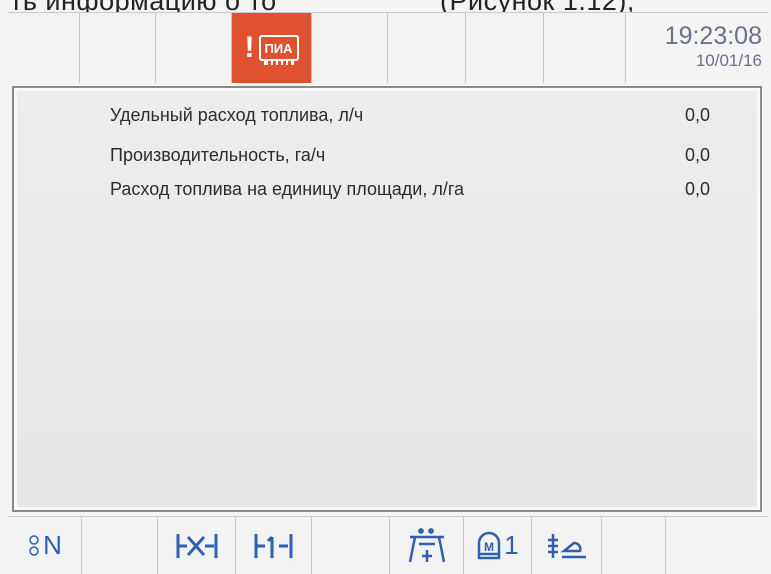 Image resolution: width=771 pixels, height=574 pixels. I want to click on alarm-label: ПИА, so click(278, 48).